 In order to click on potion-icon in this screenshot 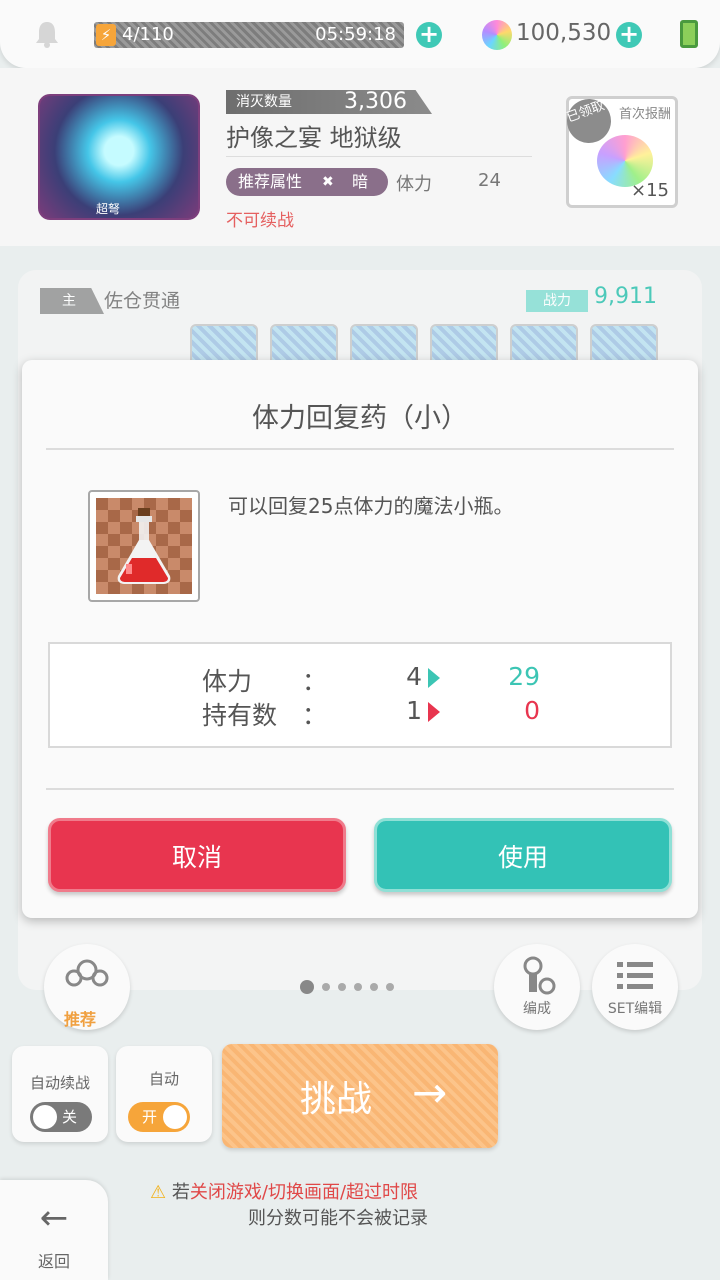, I will do `click(144, 546)`.